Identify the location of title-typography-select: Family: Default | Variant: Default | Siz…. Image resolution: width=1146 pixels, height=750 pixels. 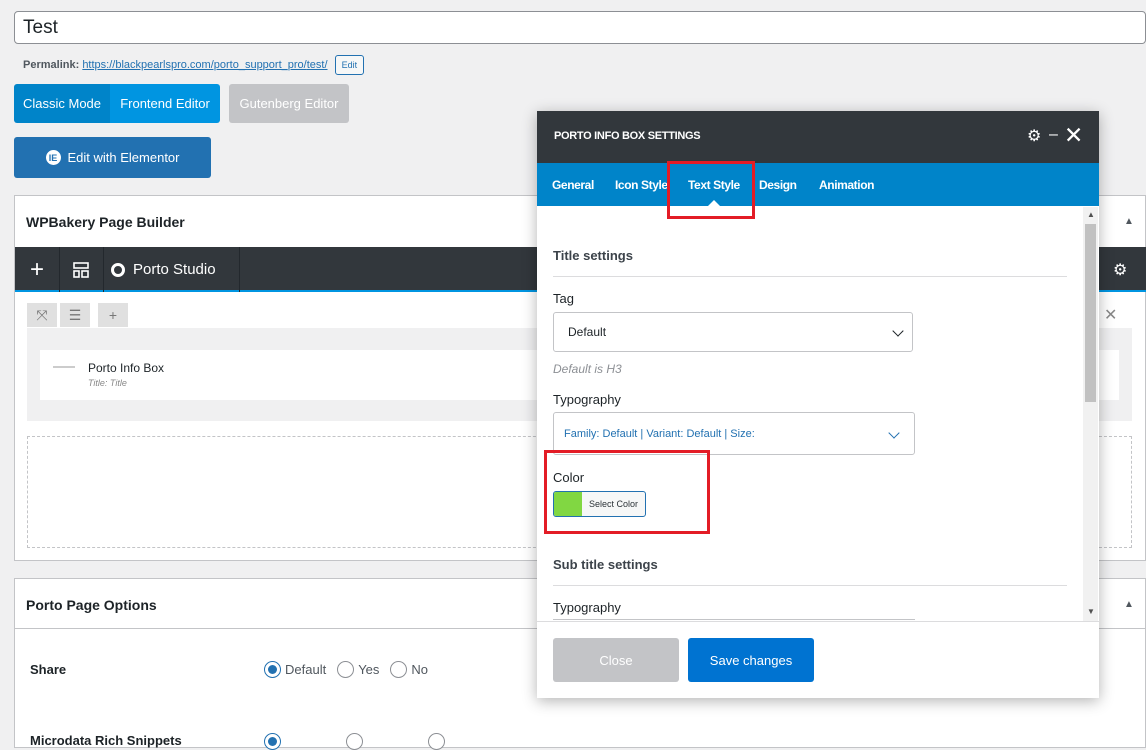
(734, 433).